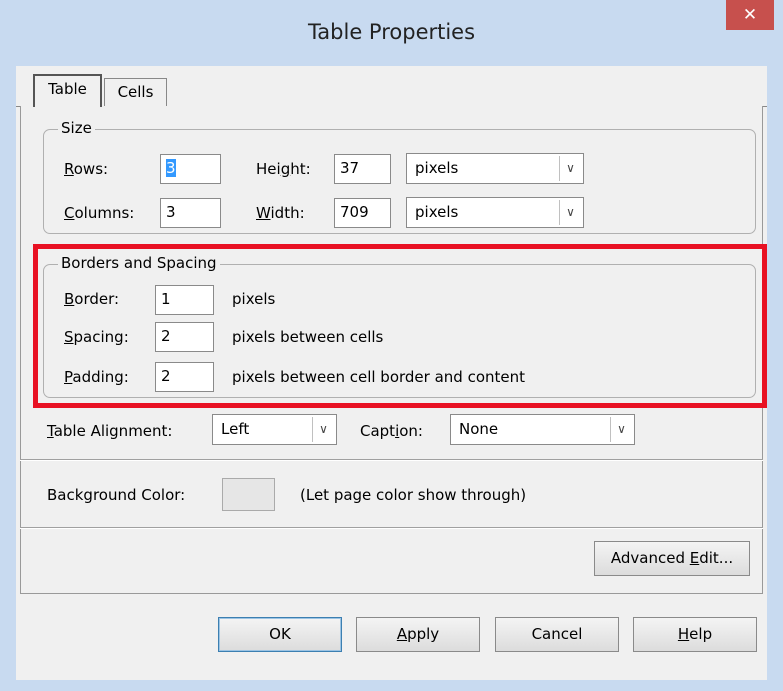 This screenshot has height=691, width=783. What do you see at coordinates (362, 169) in the screenshot?
I see `height-input: 37` at bounding box center [362, 169].